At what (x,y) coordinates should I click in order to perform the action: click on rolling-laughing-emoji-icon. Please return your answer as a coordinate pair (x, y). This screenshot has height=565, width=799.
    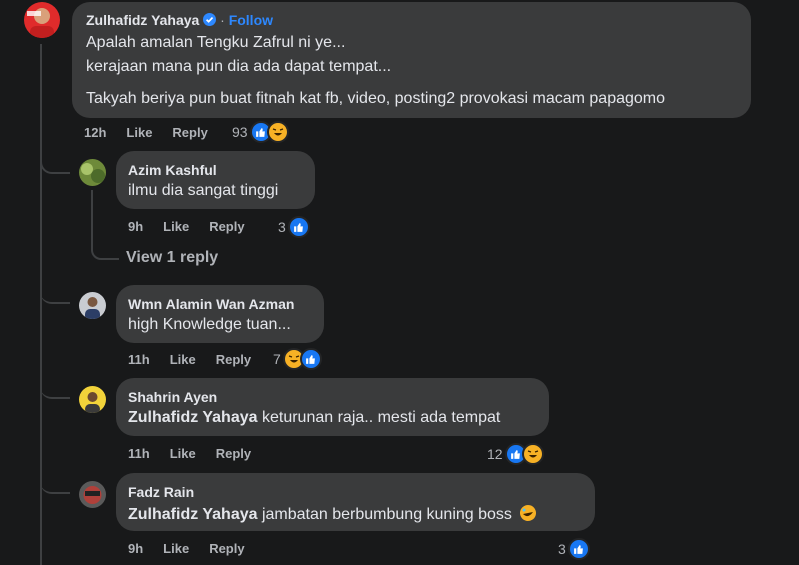
    Looking at the image, I should click on (528, 515).